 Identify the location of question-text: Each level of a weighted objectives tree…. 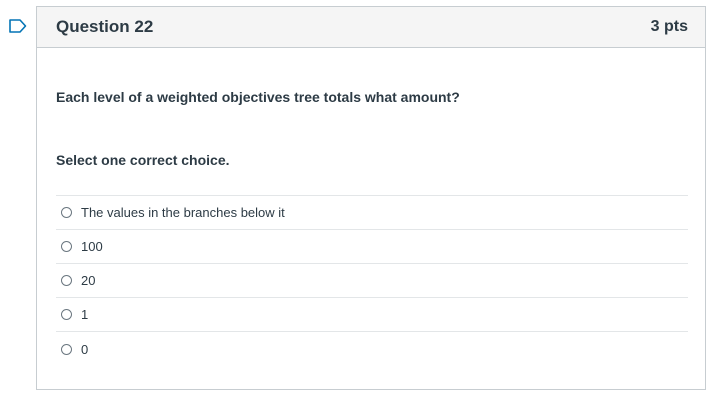
(258, 97).